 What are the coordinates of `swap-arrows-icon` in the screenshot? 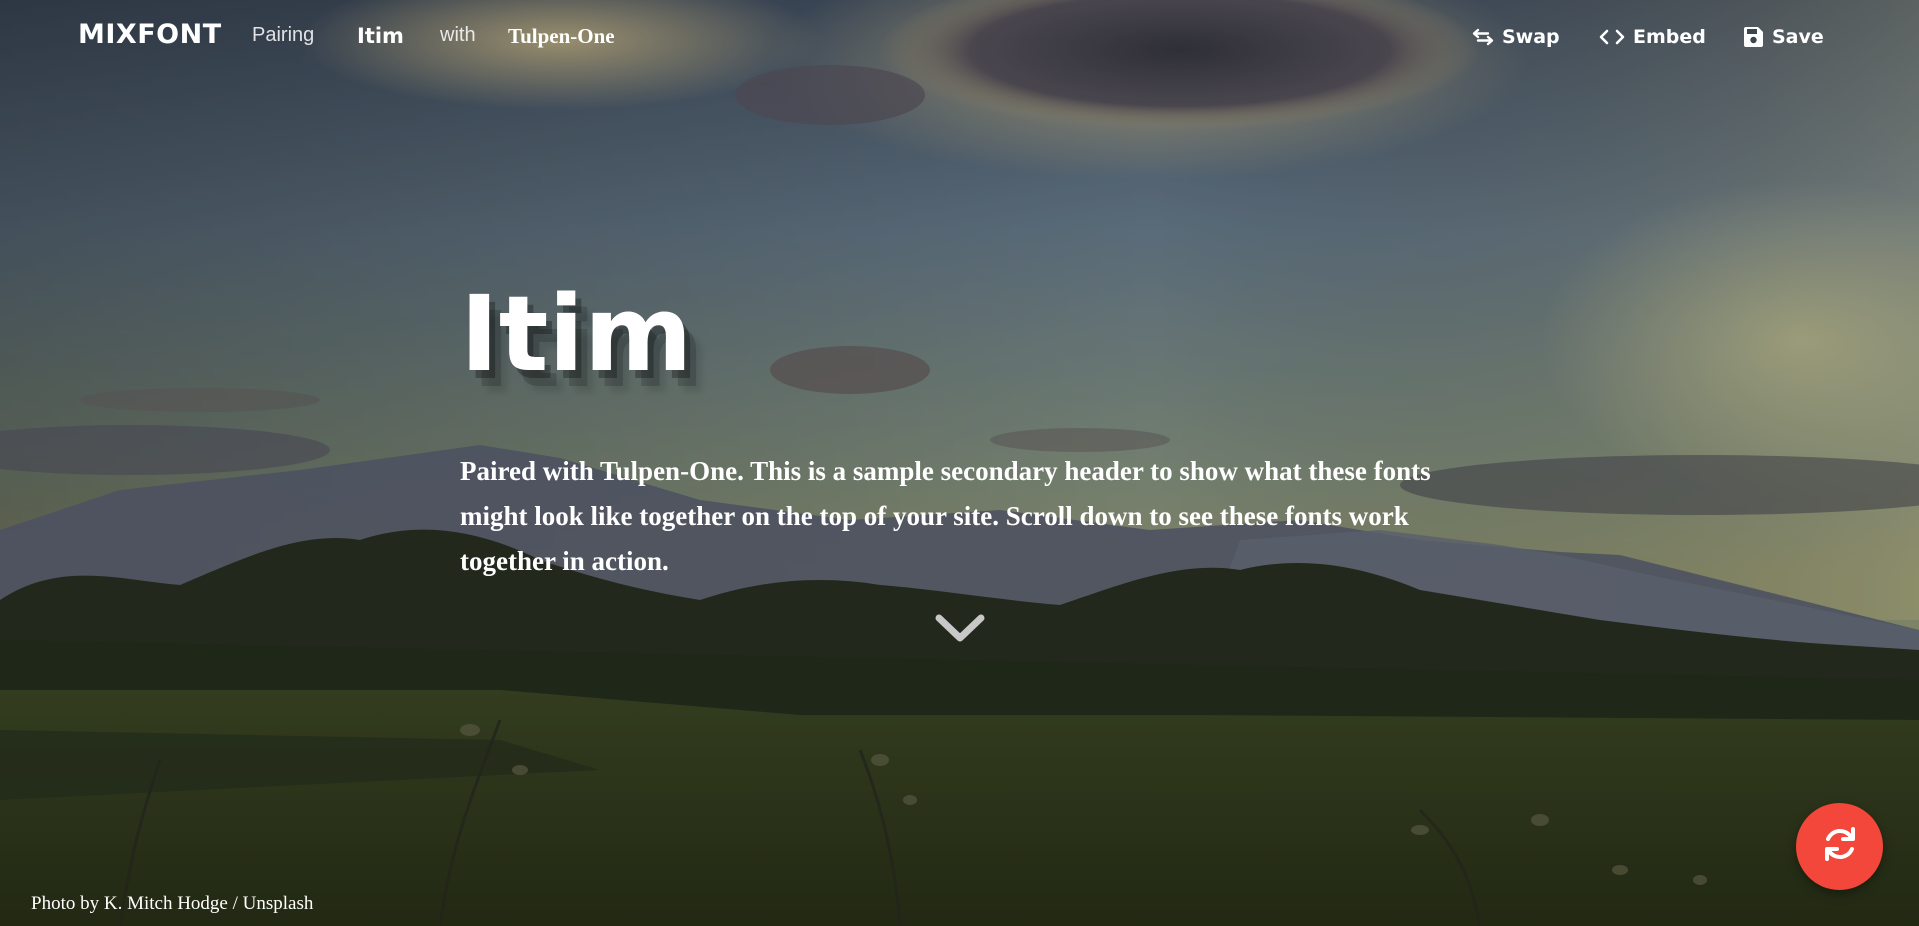 It's located at (1483, 37).